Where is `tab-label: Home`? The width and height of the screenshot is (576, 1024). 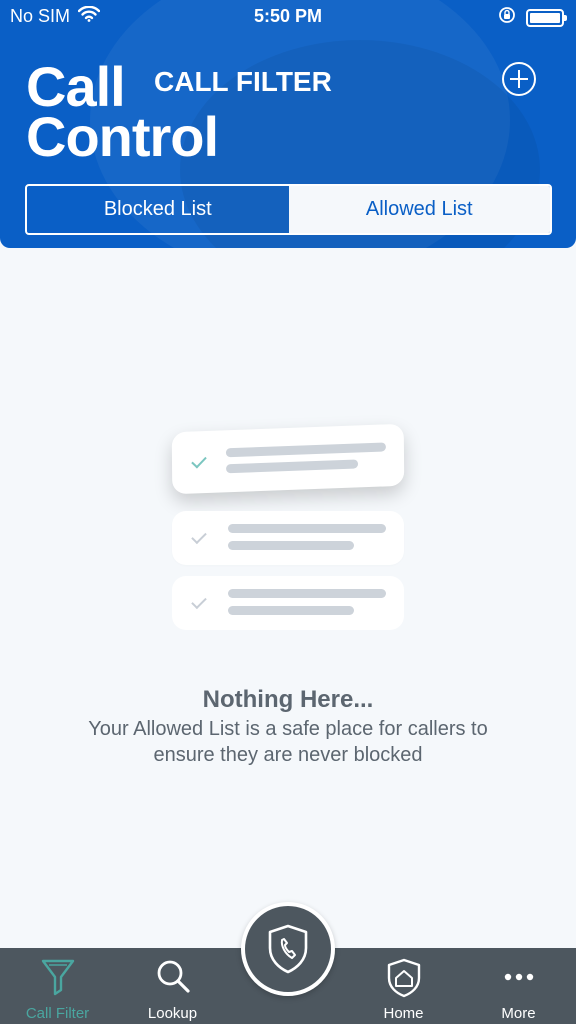
tab-label: Home is located at coordinates (403, 1013).